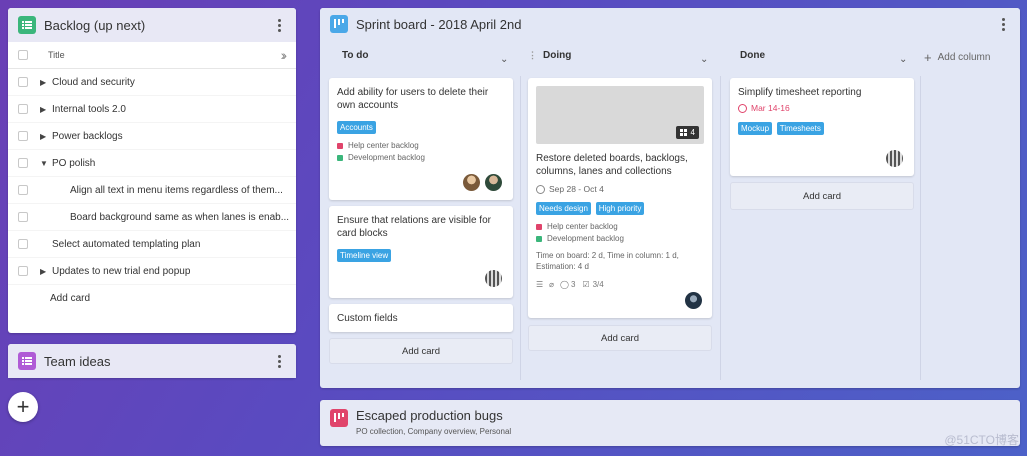 The height and width of the screenshot is (456, 1027). What do you see at coordinates (284, 55) in the screenshot?
I see `expand-columns-icon: ››` at bounding box center [284, 55].